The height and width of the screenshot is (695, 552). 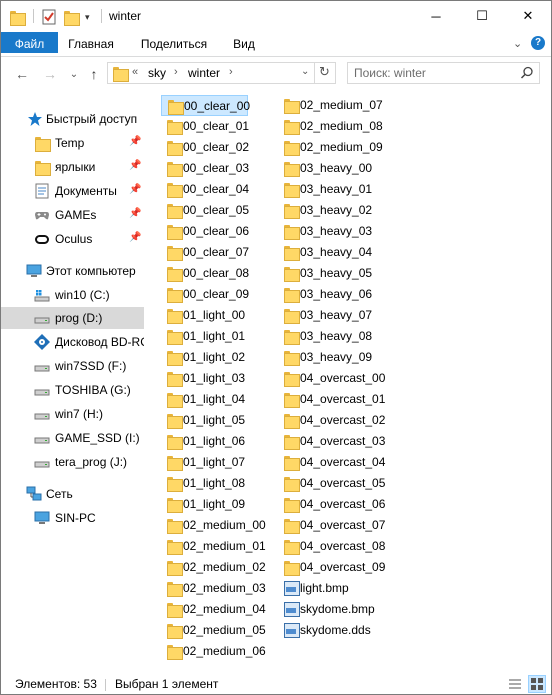 I want to click on folder-item: 01_light_03, so click(x=204, y=378).